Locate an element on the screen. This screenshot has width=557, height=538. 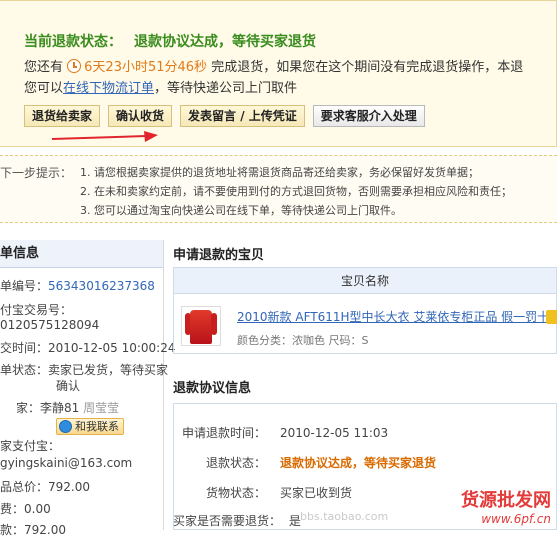
seller-row: 家：李静81 周莹莹 is located at coordinates (68, 408).